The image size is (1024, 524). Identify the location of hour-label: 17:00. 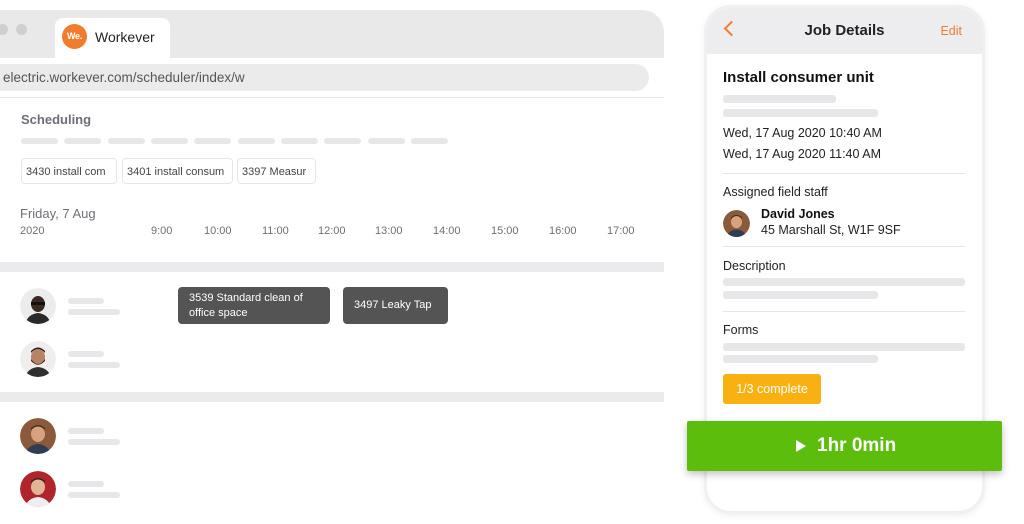
(621, 231).